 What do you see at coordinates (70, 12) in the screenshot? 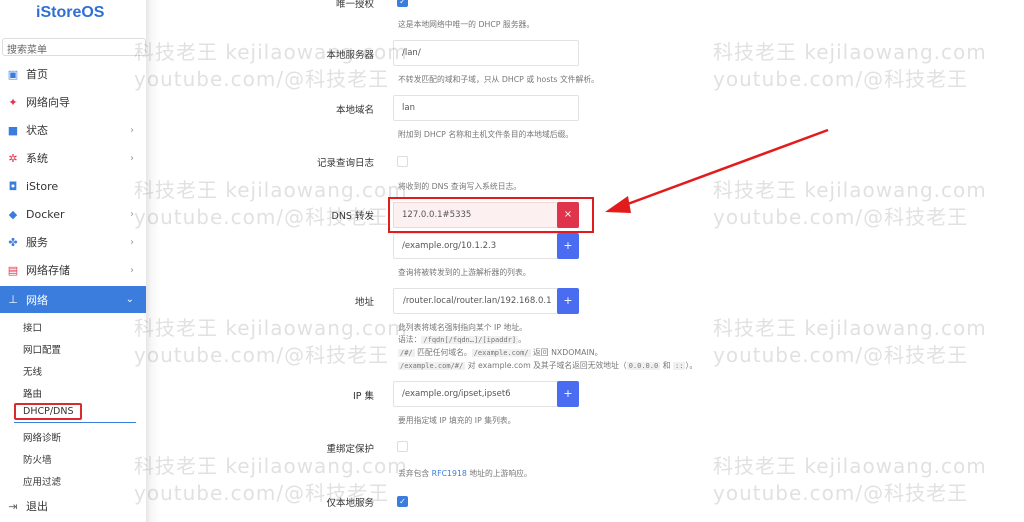
I see `brand-logo: iStoreOS` at bounding box center [70, 12].